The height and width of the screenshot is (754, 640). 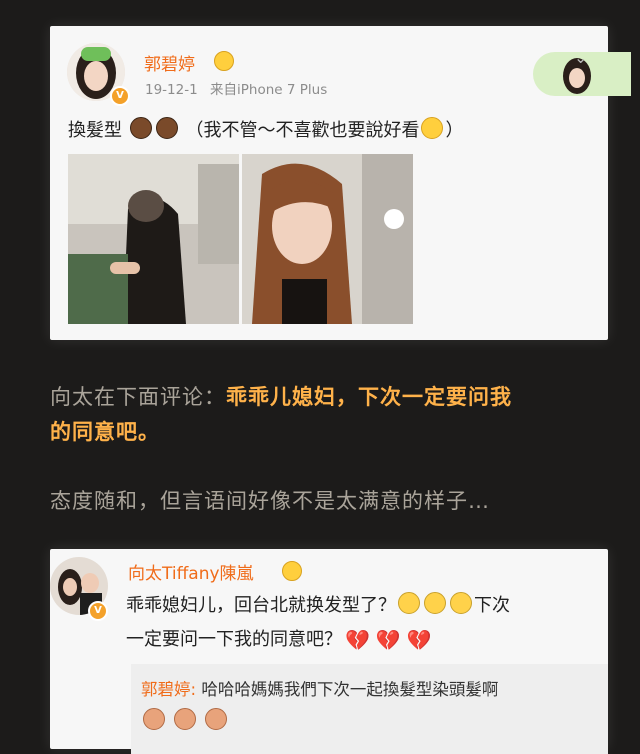 I want to click on chevron-down-icon: ⌄, so click(x=580, y=57).